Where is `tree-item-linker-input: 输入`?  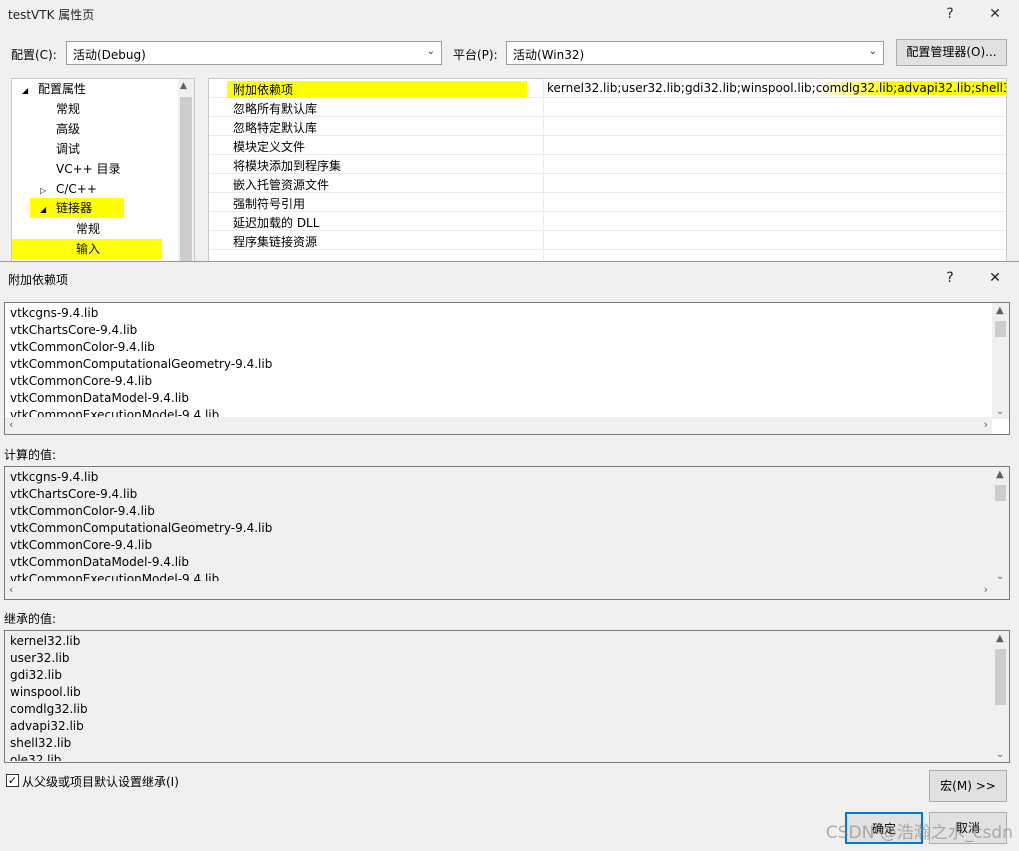 tree-item-linker-input: 输入 is located at coordinates (87, 249).